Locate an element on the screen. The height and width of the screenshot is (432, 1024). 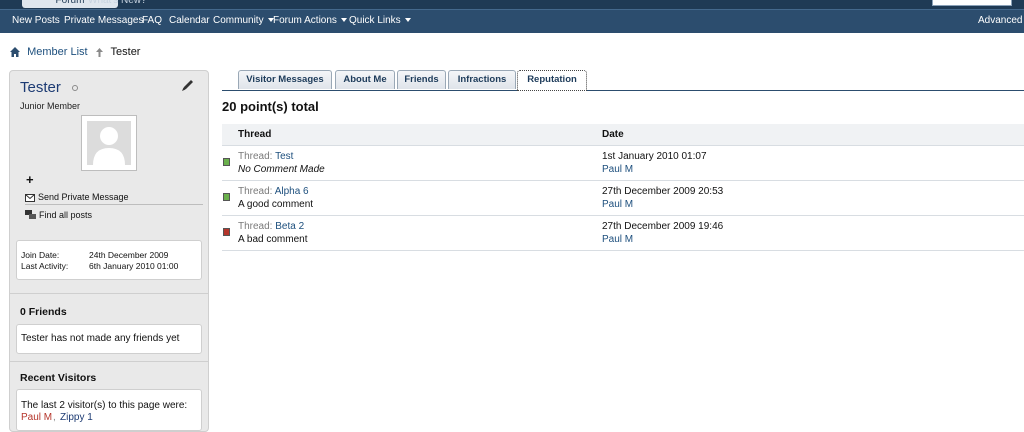
nav-new-posts: New Posts is located at coordinates (36, 21).